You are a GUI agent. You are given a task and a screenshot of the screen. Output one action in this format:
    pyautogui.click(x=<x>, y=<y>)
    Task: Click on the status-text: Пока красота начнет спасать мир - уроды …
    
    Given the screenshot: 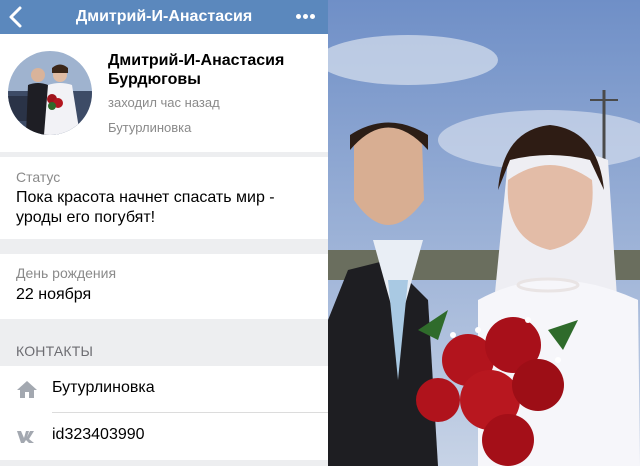 What is the action you would take?
    pyautogui.click(x=166, y=208)
    